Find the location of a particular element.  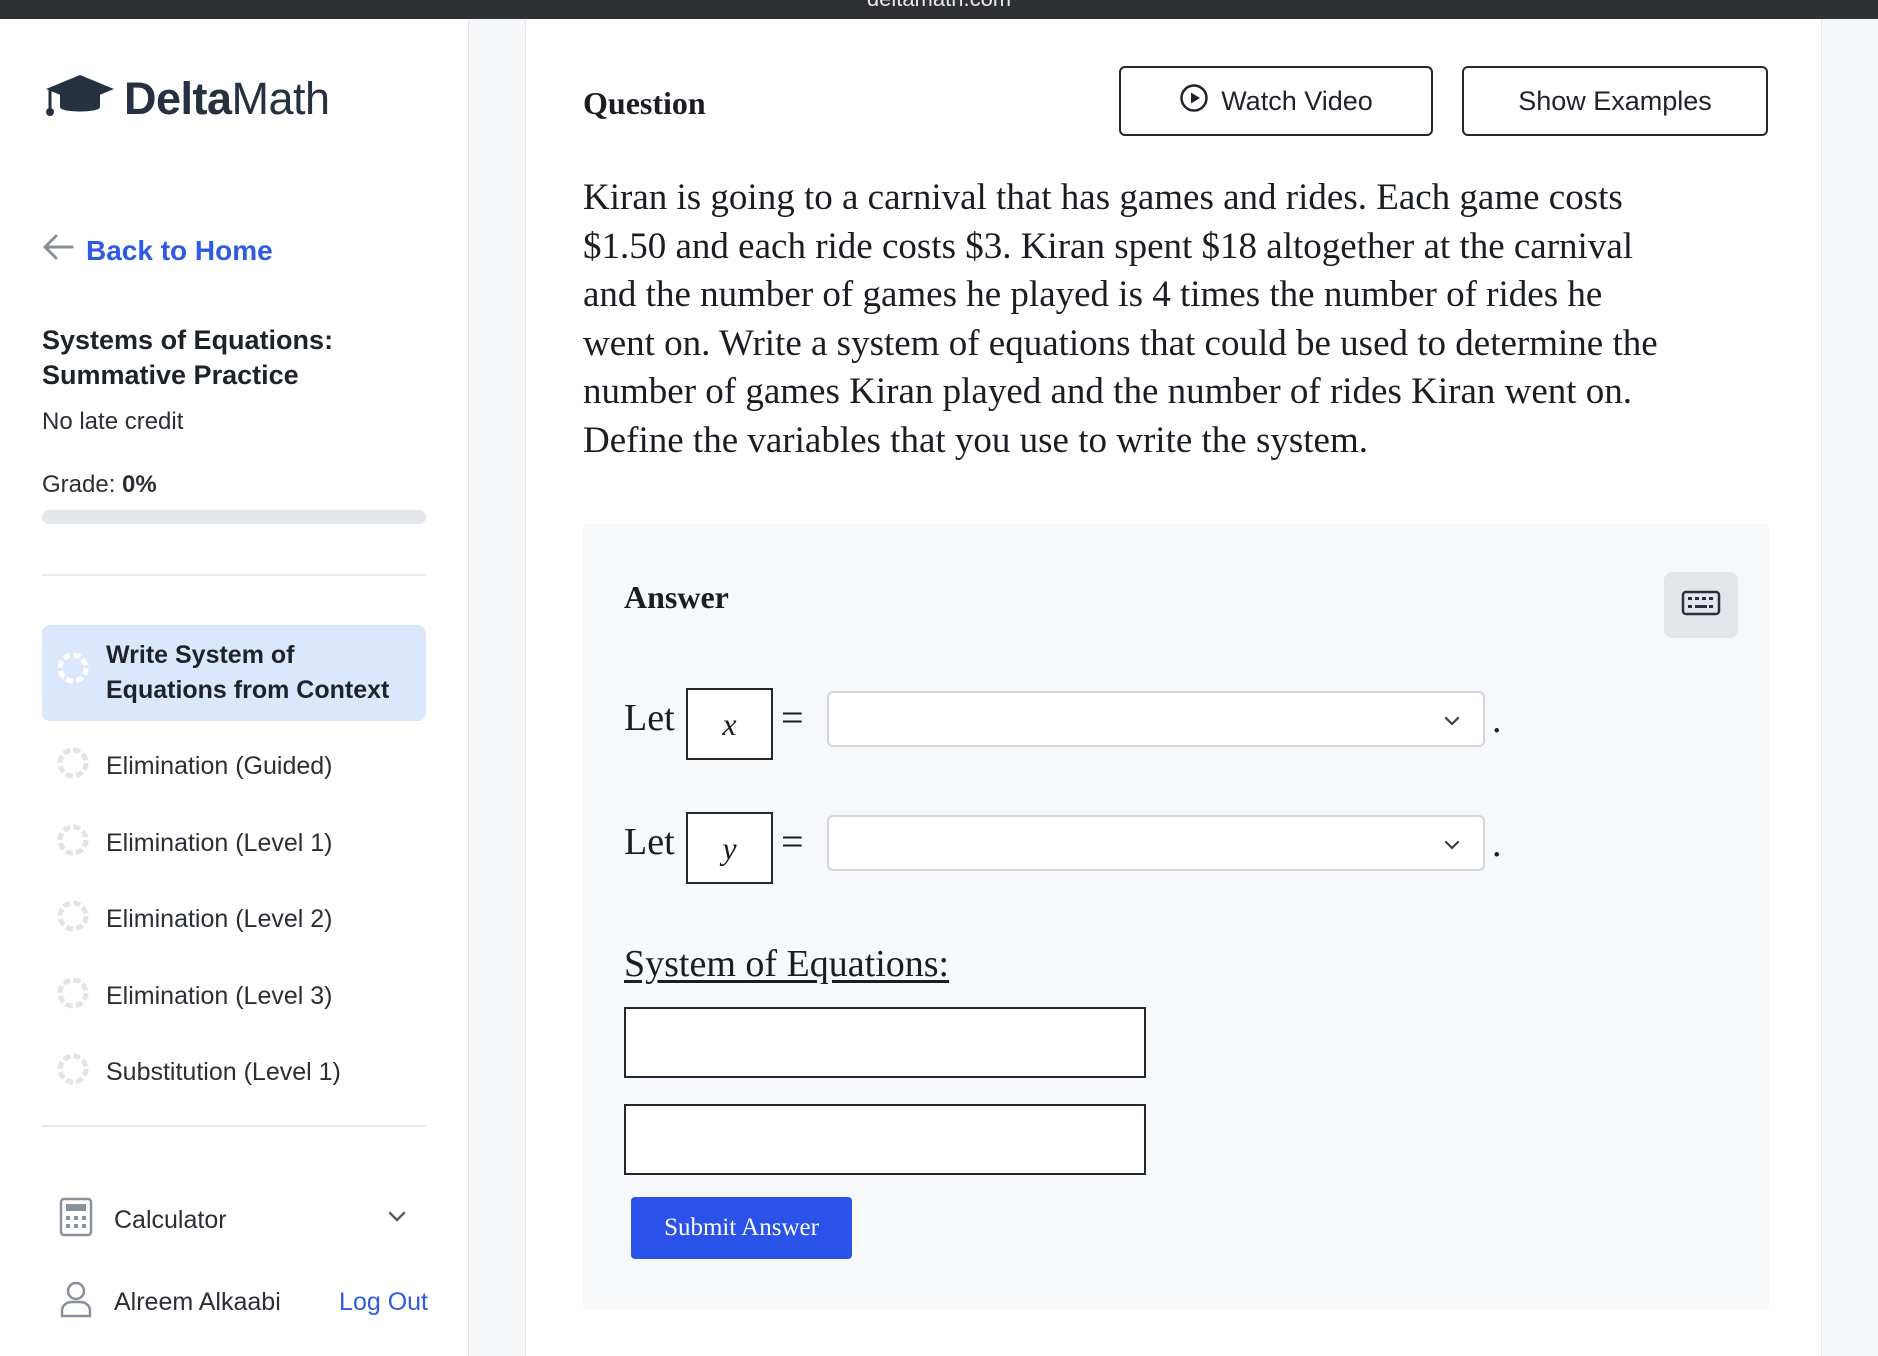

skill-label: Write System of Equations from Context is located at coordinates (248, 672).